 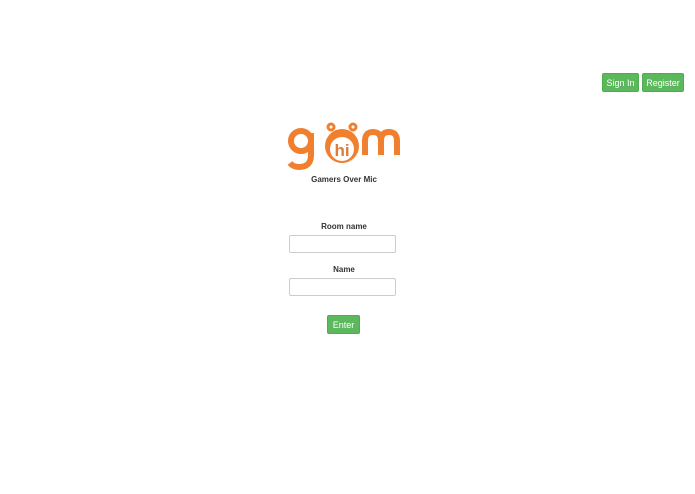 I want to click on room-name-input, so click(x=342, y=244).